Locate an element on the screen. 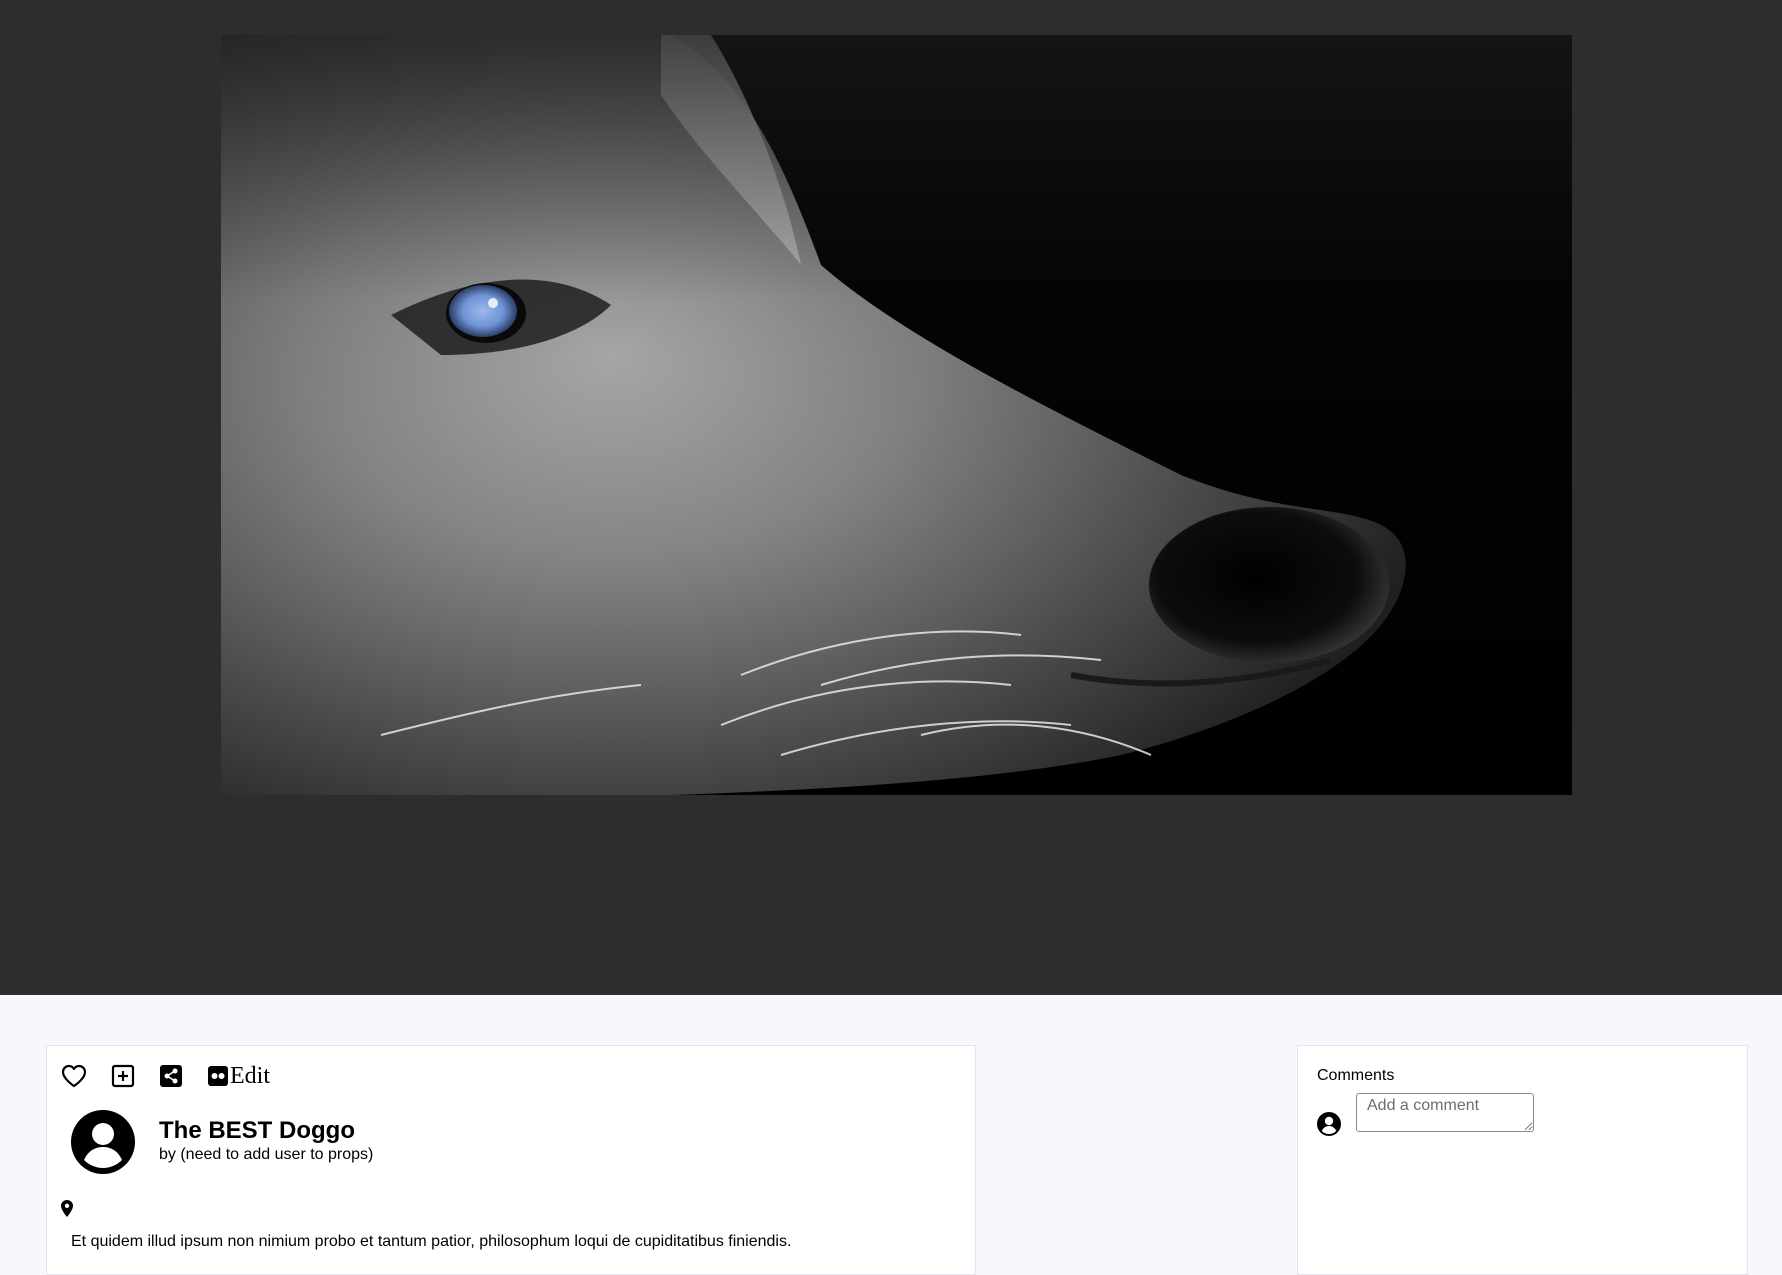 The image size is (1782, 1275). add-to-collection-button is located at coordinates (123, 1076).